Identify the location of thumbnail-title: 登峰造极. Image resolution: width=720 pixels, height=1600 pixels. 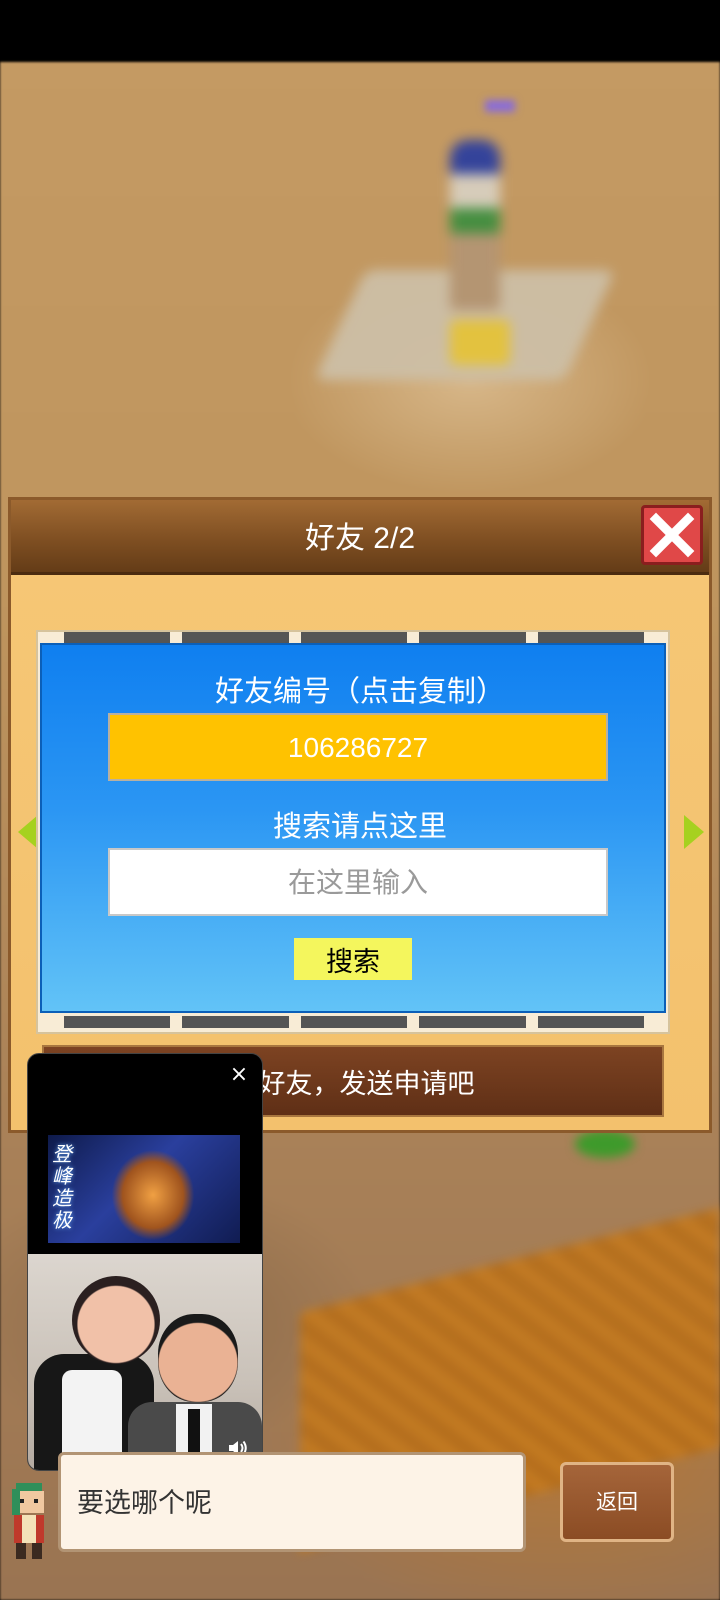
(62, 1187).